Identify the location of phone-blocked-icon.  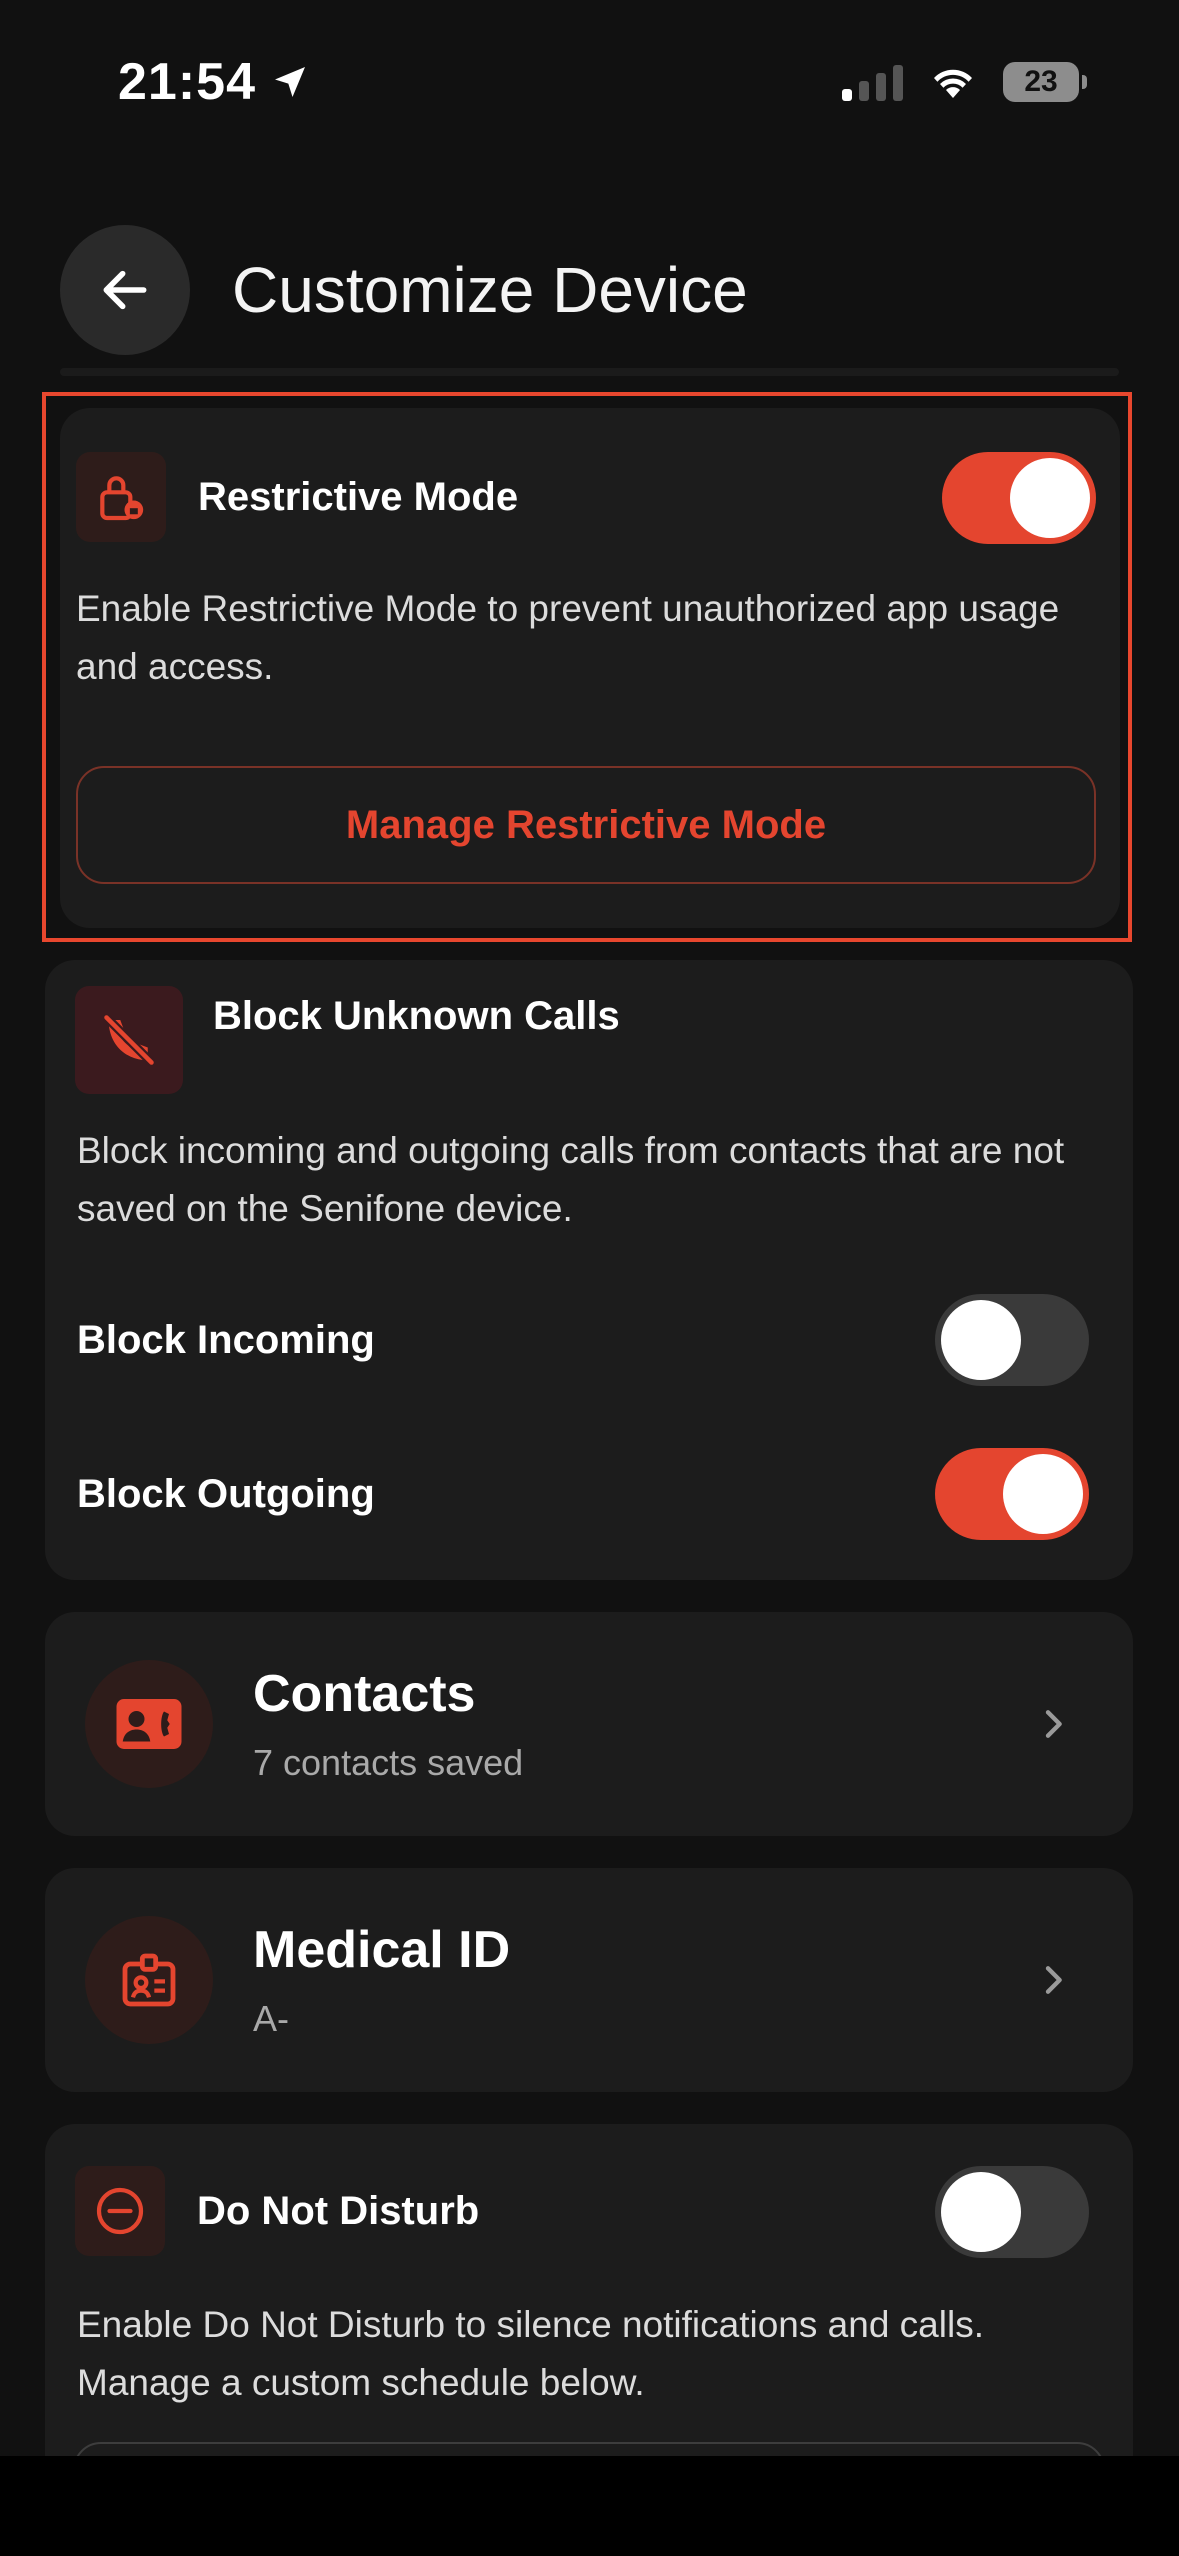
(129, 1040).